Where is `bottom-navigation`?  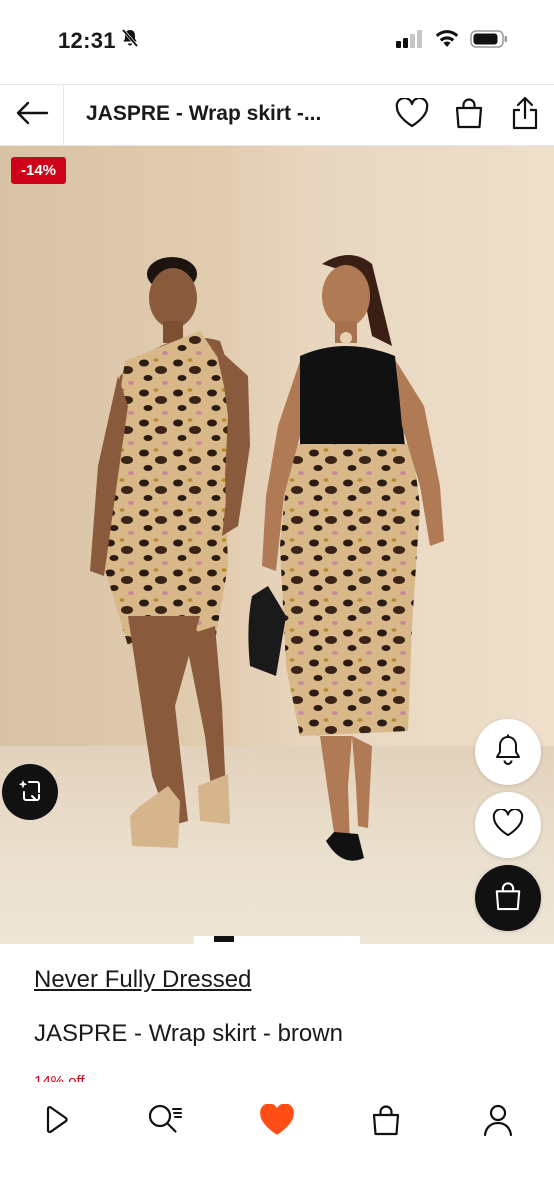 bottom-navigation is located at coordinates (277, 1142).